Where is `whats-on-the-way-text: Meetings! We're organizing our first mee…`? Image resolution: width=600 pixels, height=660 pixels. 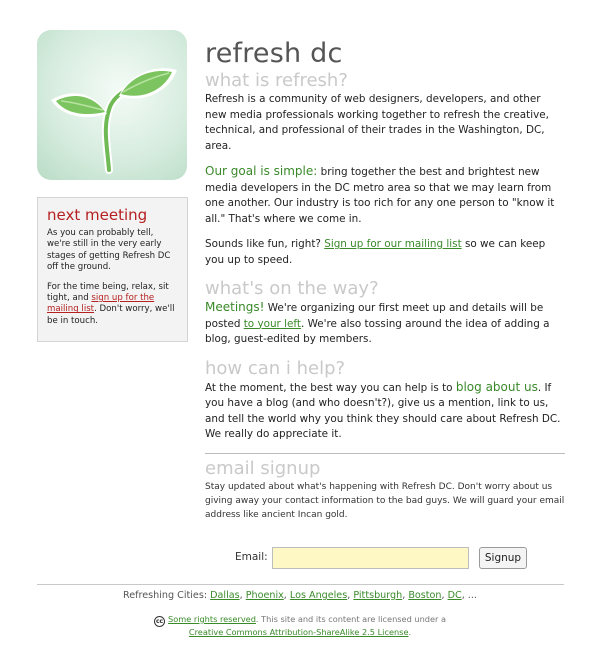 whats-on-the-way-text: Meetings! We're organizing our first mee… is located at coordinates (385, 324).